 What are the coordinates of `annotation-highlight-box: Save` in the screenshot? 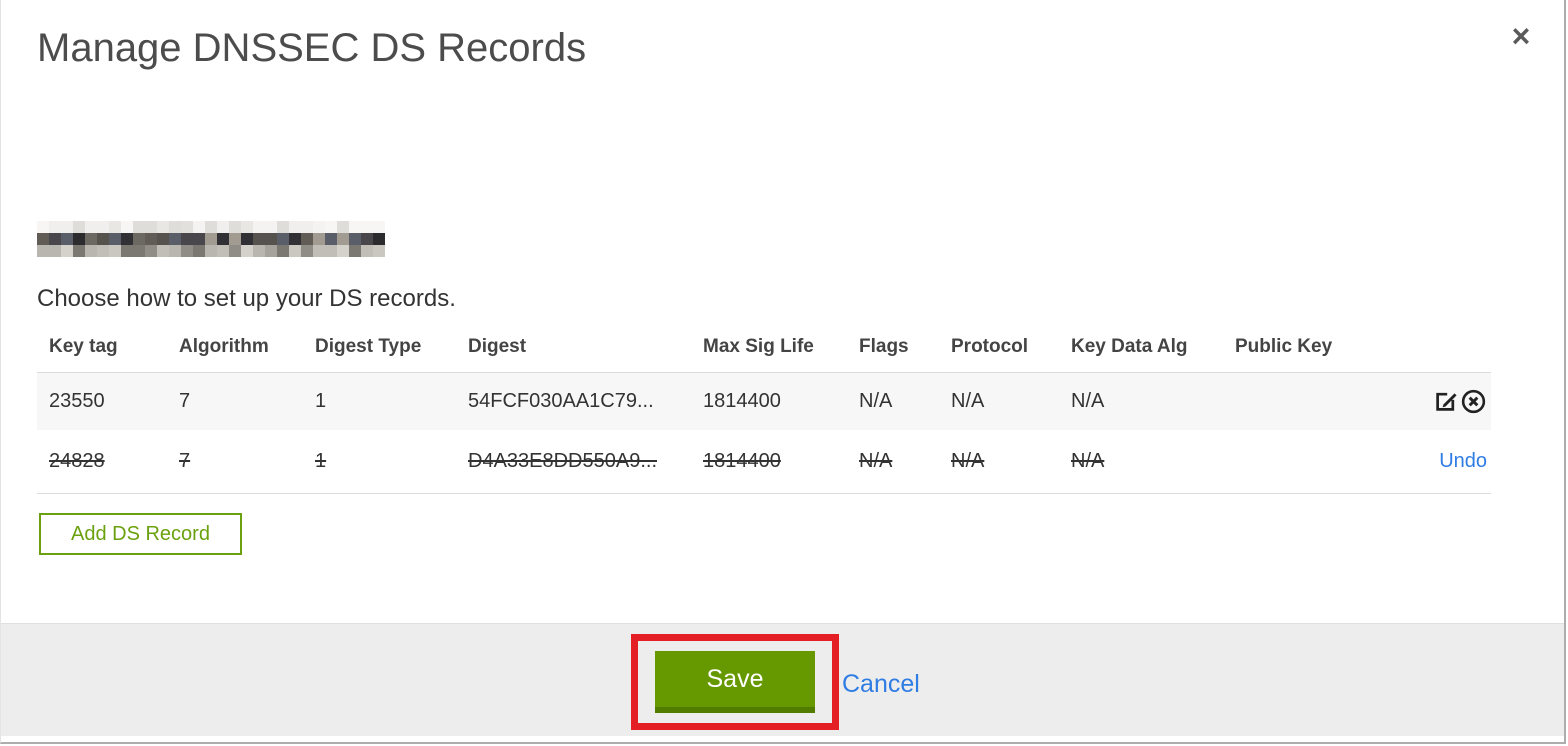 It's located at (735, 682).